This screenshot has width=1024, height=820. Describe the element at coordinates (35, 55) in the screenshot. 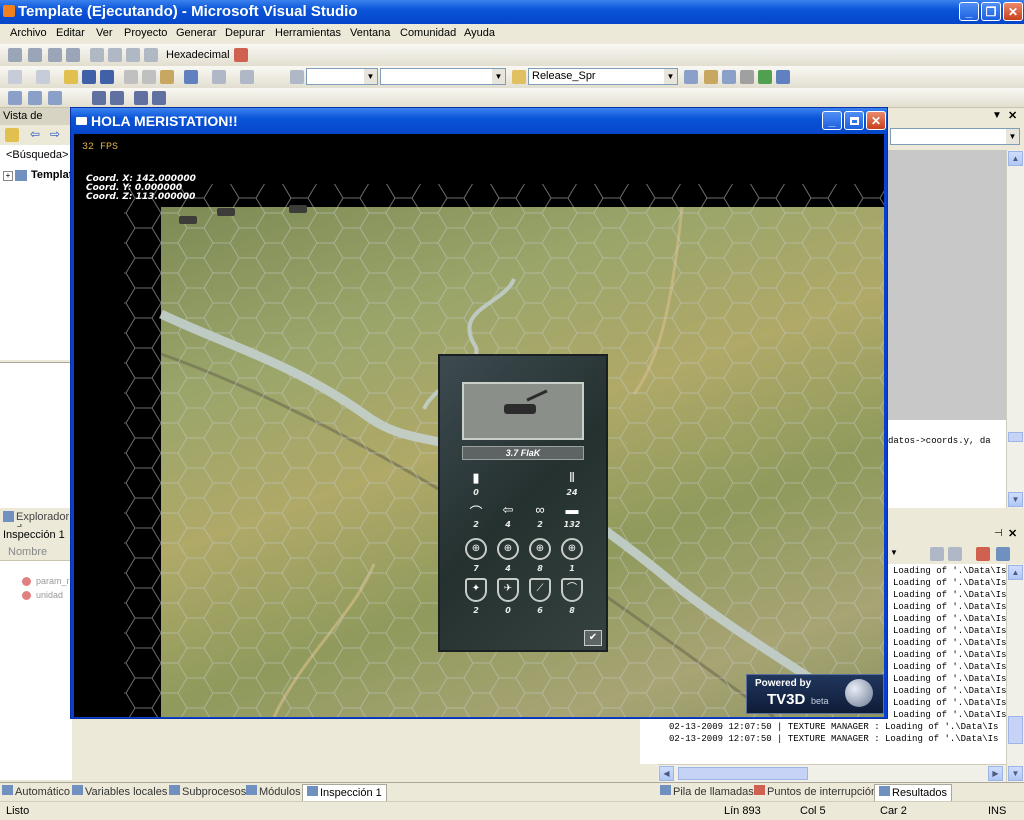

I see `break-icon` at that location.